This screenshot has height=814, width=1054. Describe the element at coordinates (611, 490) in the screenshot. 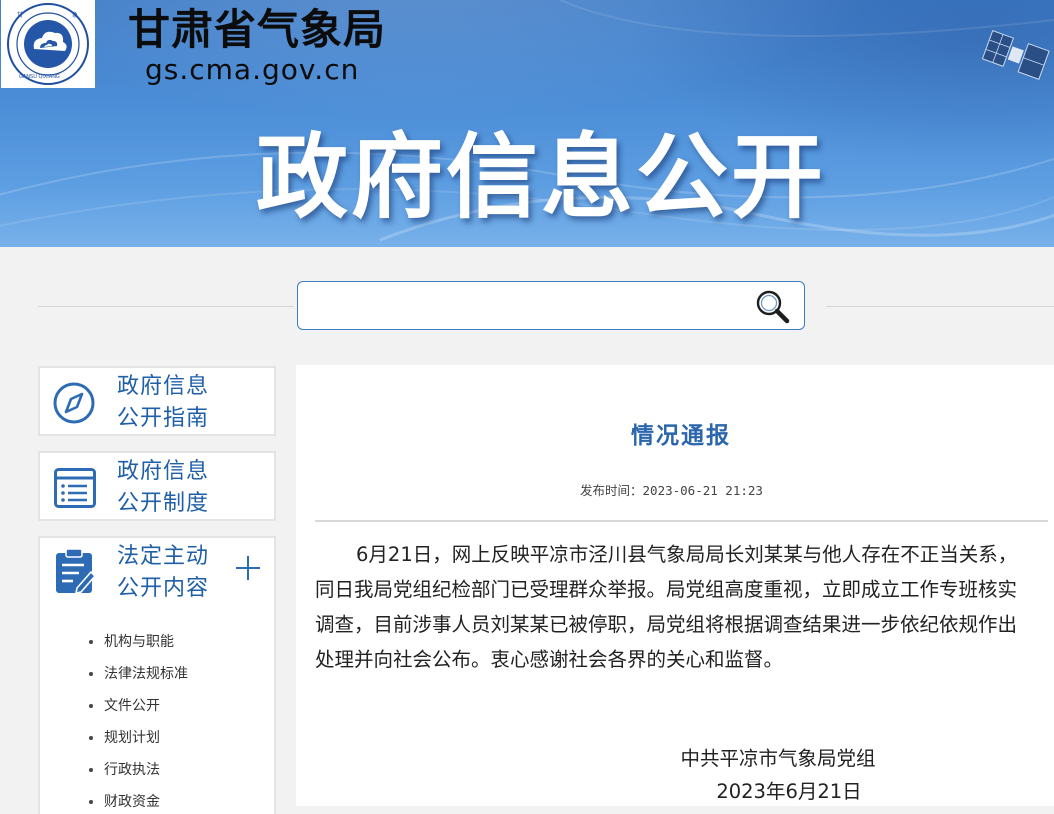

I see `publish-label: 发布时间：` at that location.